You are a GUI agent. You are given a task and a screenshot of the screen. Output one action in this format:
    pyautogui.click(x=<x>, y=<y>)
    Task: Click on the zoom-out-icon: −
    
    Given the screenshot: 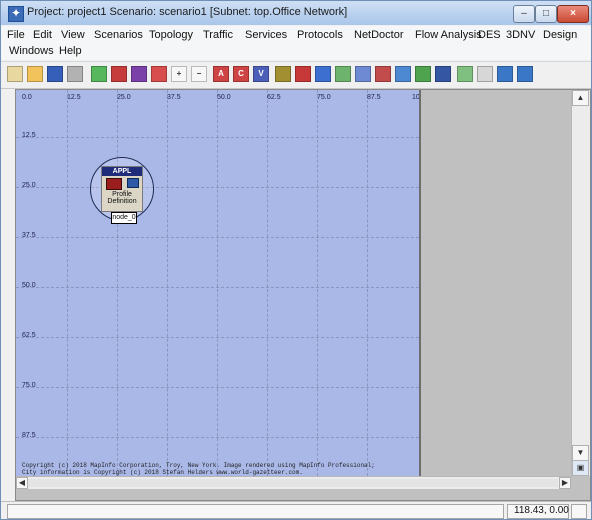 What is the action you would take?
    pyautogui.click(x=199, y=74)
    